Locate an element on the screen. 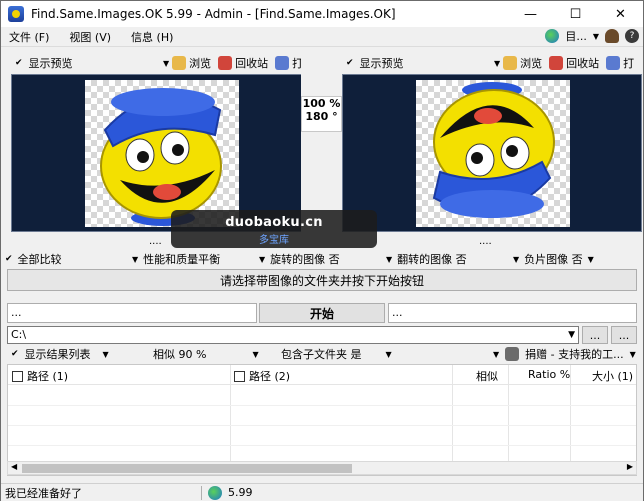 The width and height of the screenshot is (644, 501). similarity-selector: 相似 90 % ▼ is located at coordinates (206, 354).